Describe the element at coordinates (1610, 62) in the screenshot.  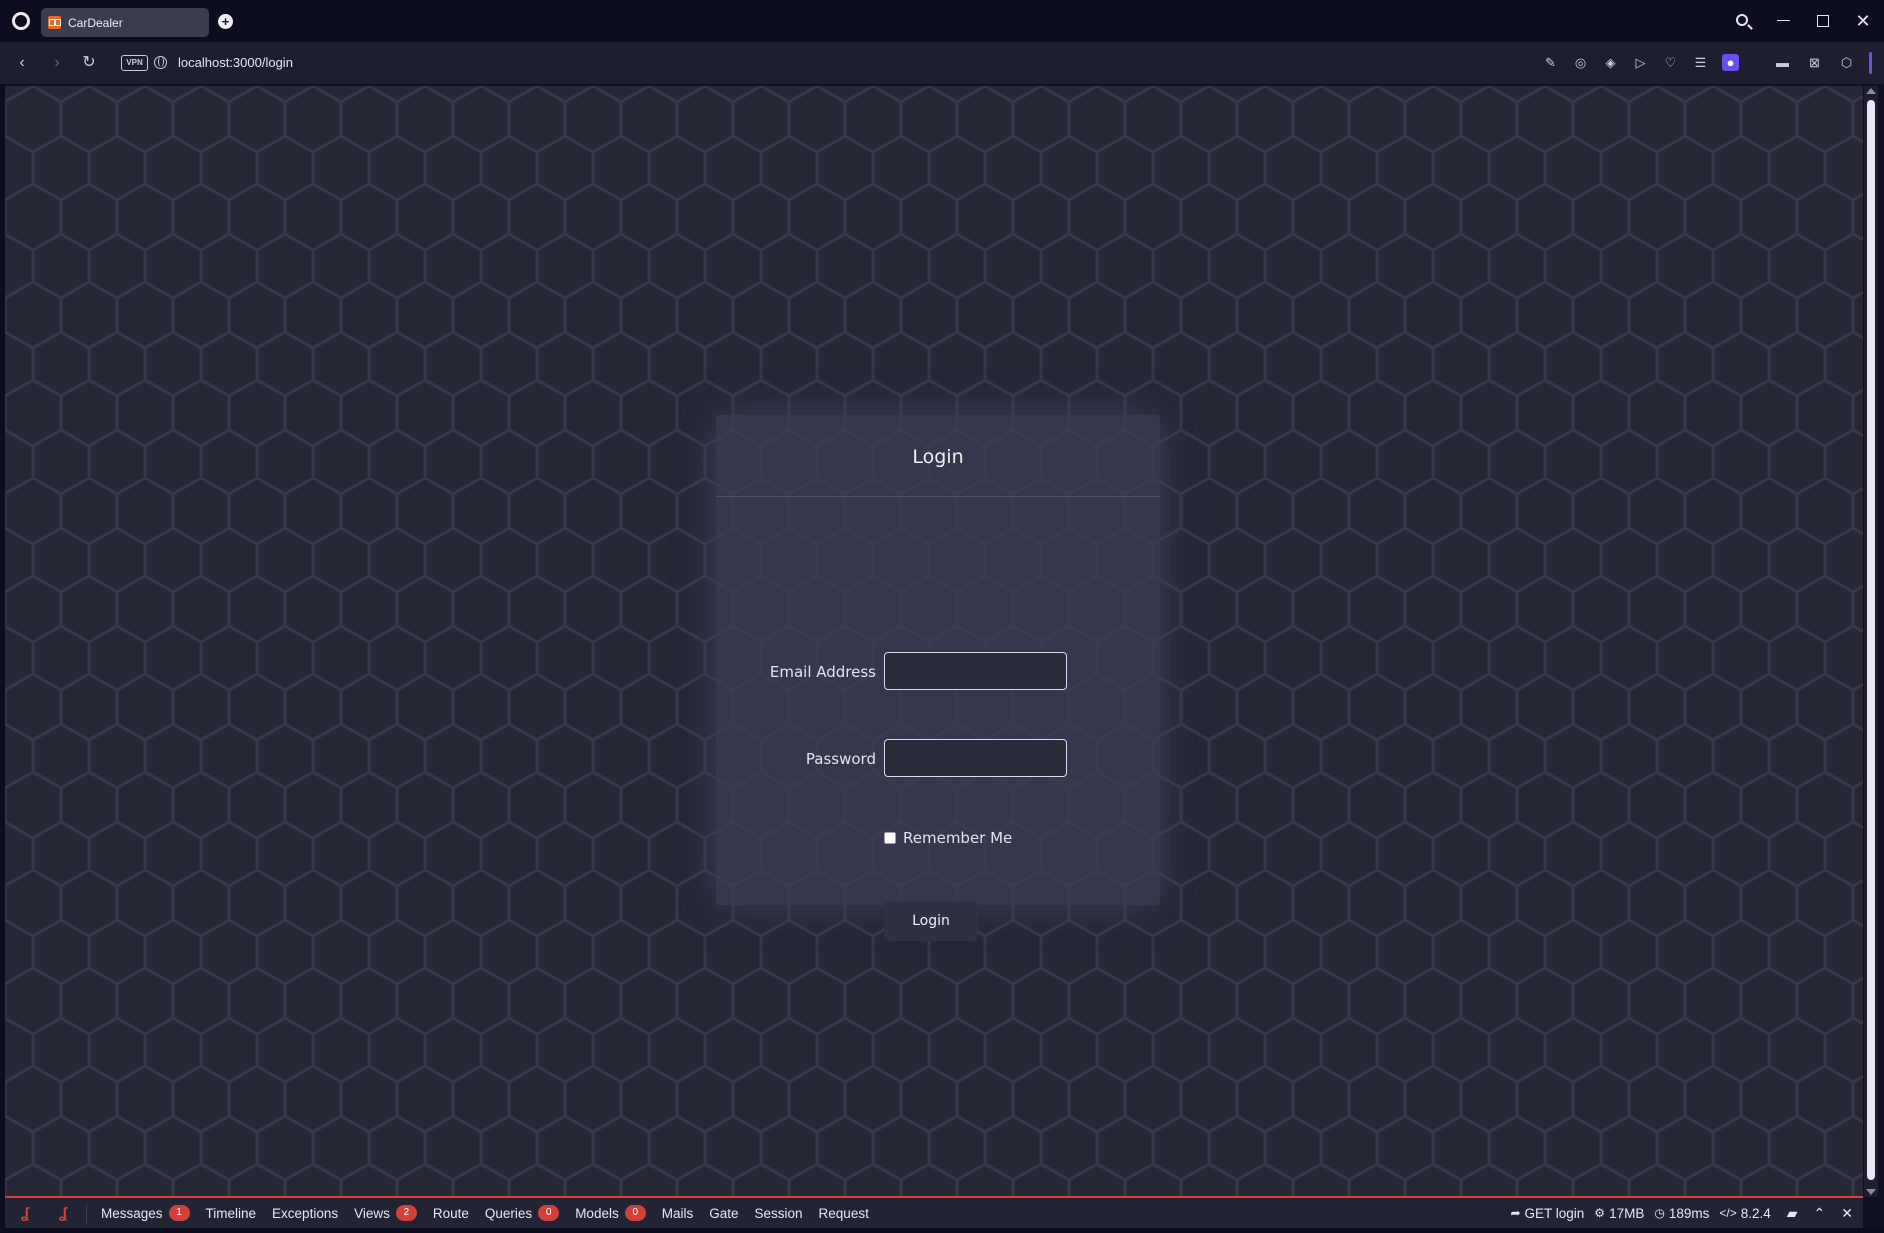
I see `shield-icon: ◈` at that location.